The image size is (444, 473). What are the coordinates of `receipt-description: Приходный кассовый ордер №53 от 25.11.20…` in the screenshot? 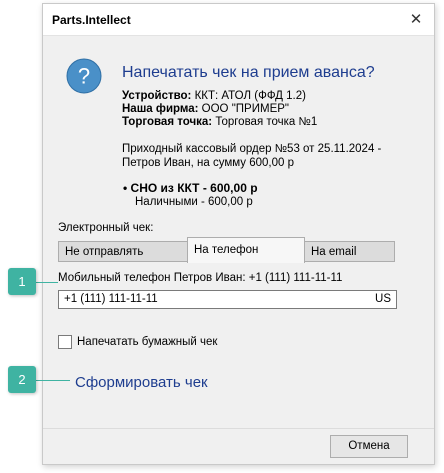 It's located at (252, 156).